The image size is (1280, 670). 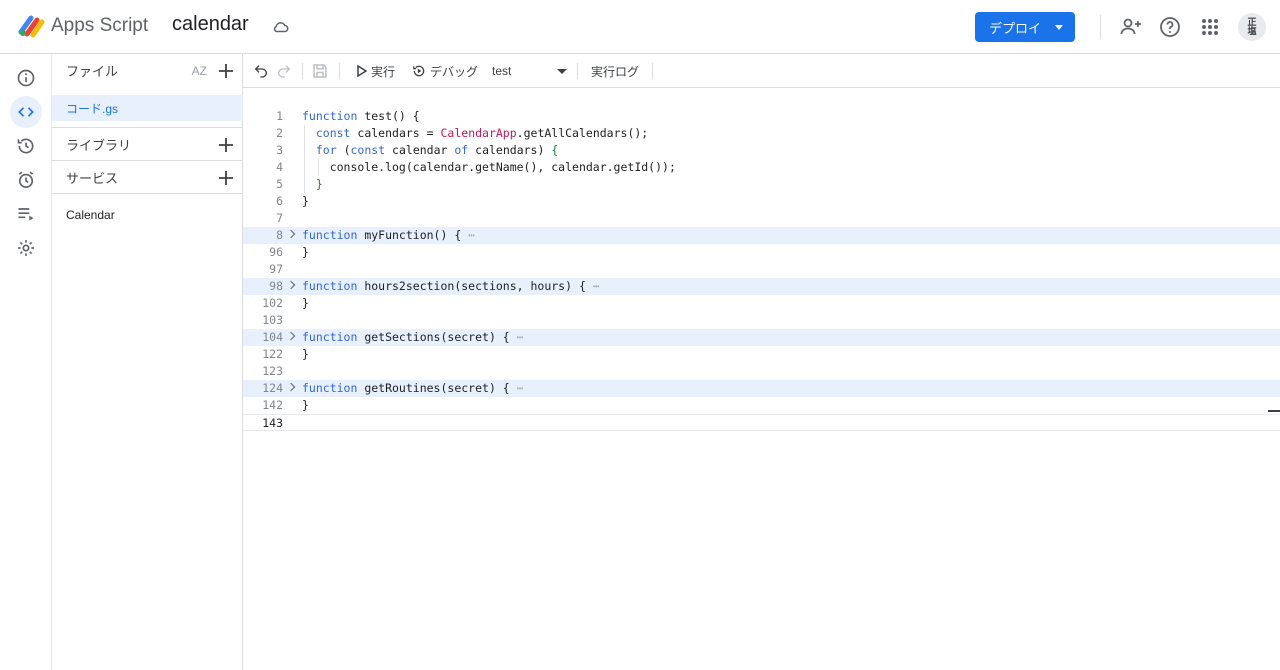 What do you see at coordinates (761, 235) in the screenshot?
I see `code-line-folded: 8 function myFunction() { ⋯` at bounding box center [761, 235].